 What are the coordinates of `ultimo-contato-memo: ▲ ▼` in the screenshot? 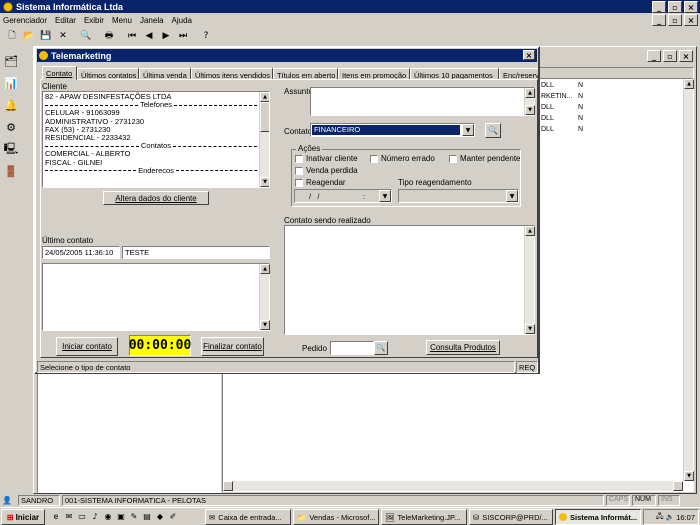 It's located at (156, 297).